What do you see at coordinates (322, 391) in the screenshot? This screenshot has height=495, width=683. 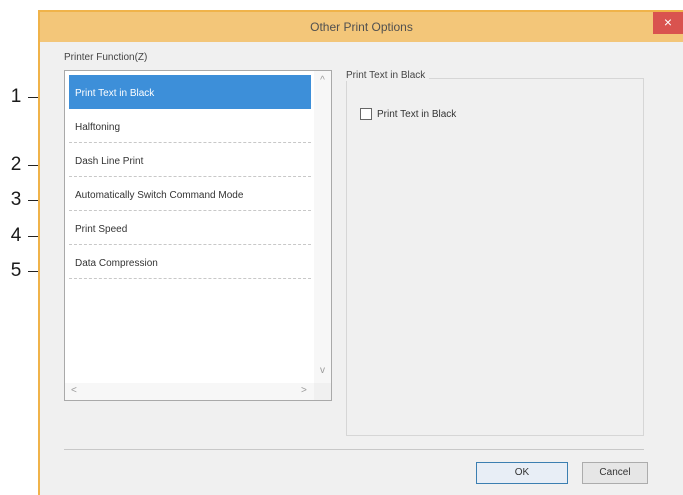 I see `scrollbar-corner` at bounding box center [322, 391].